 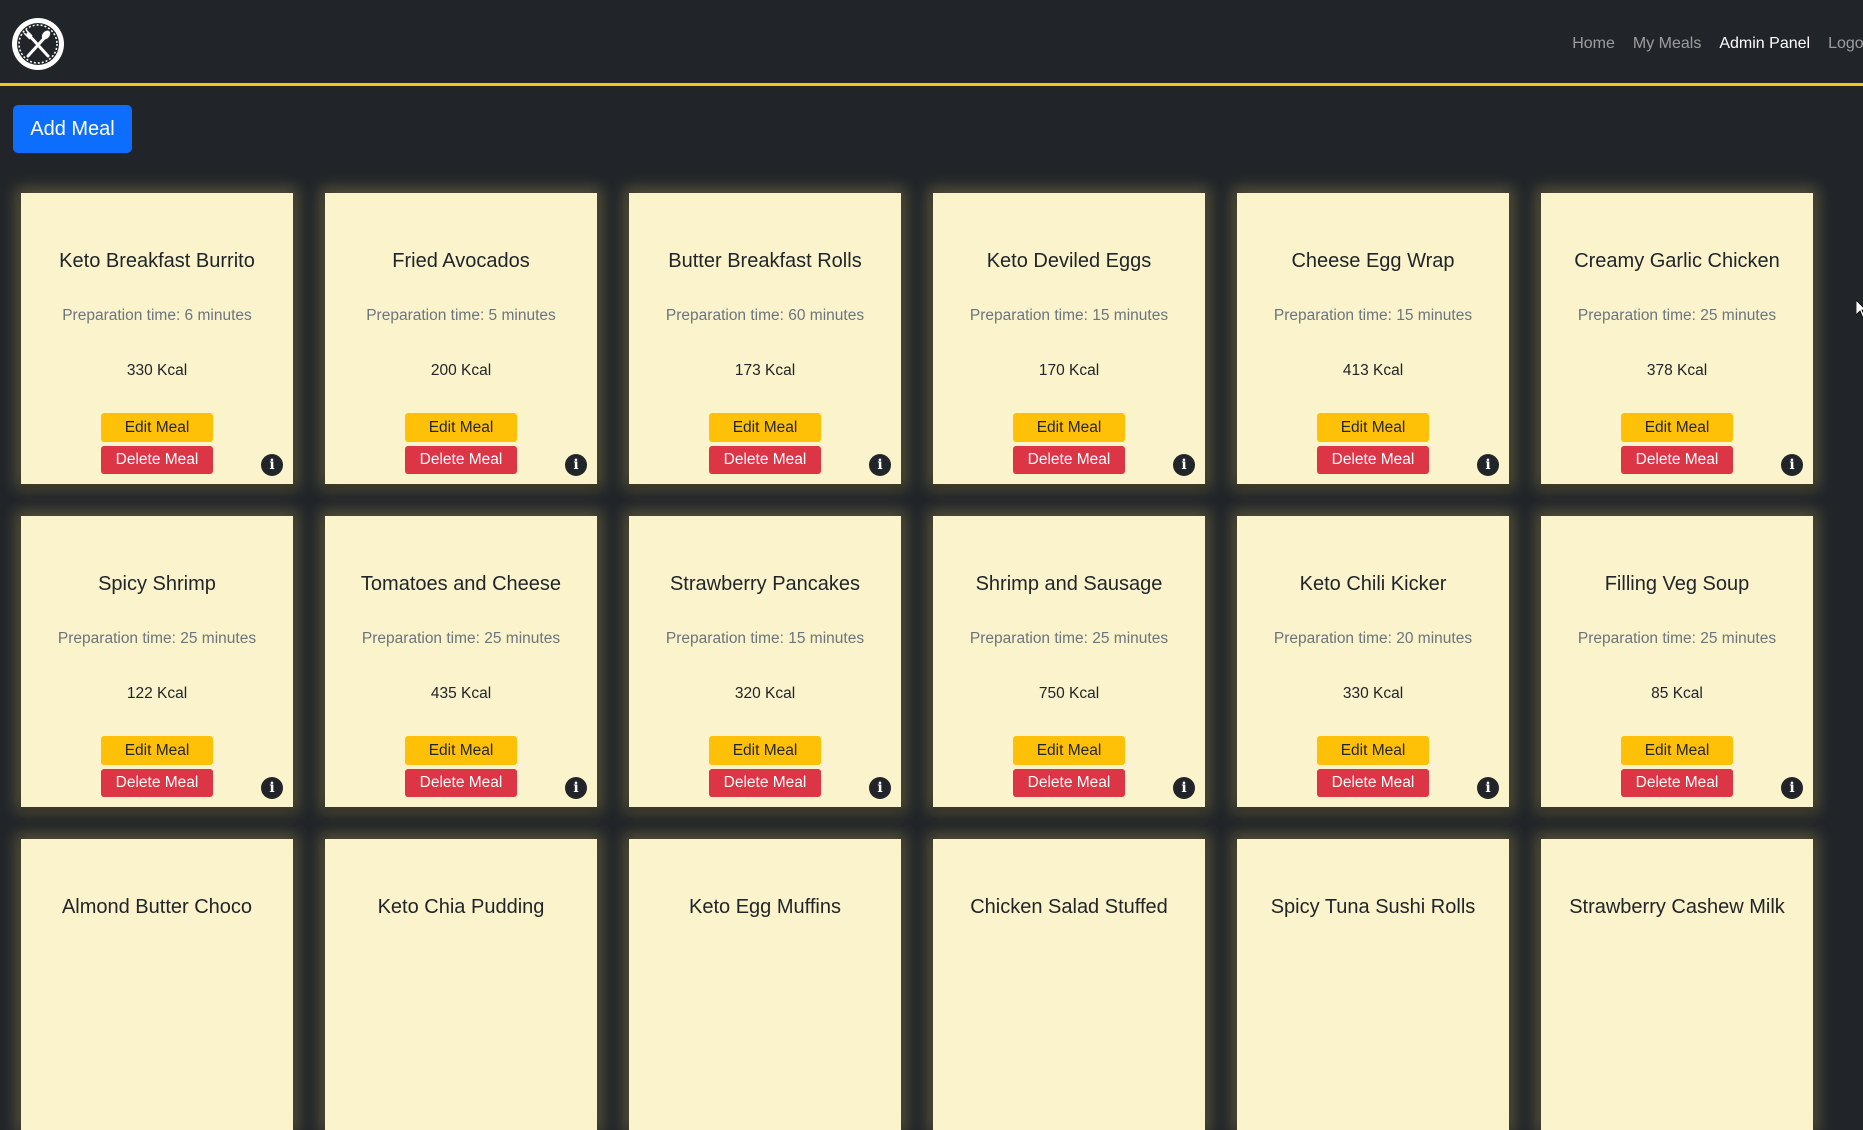 What do you see at coordinates (461, 984) in the screenshot?
I see `meal-card: Keto Chia Pudding` at bounding box center [461, 984].